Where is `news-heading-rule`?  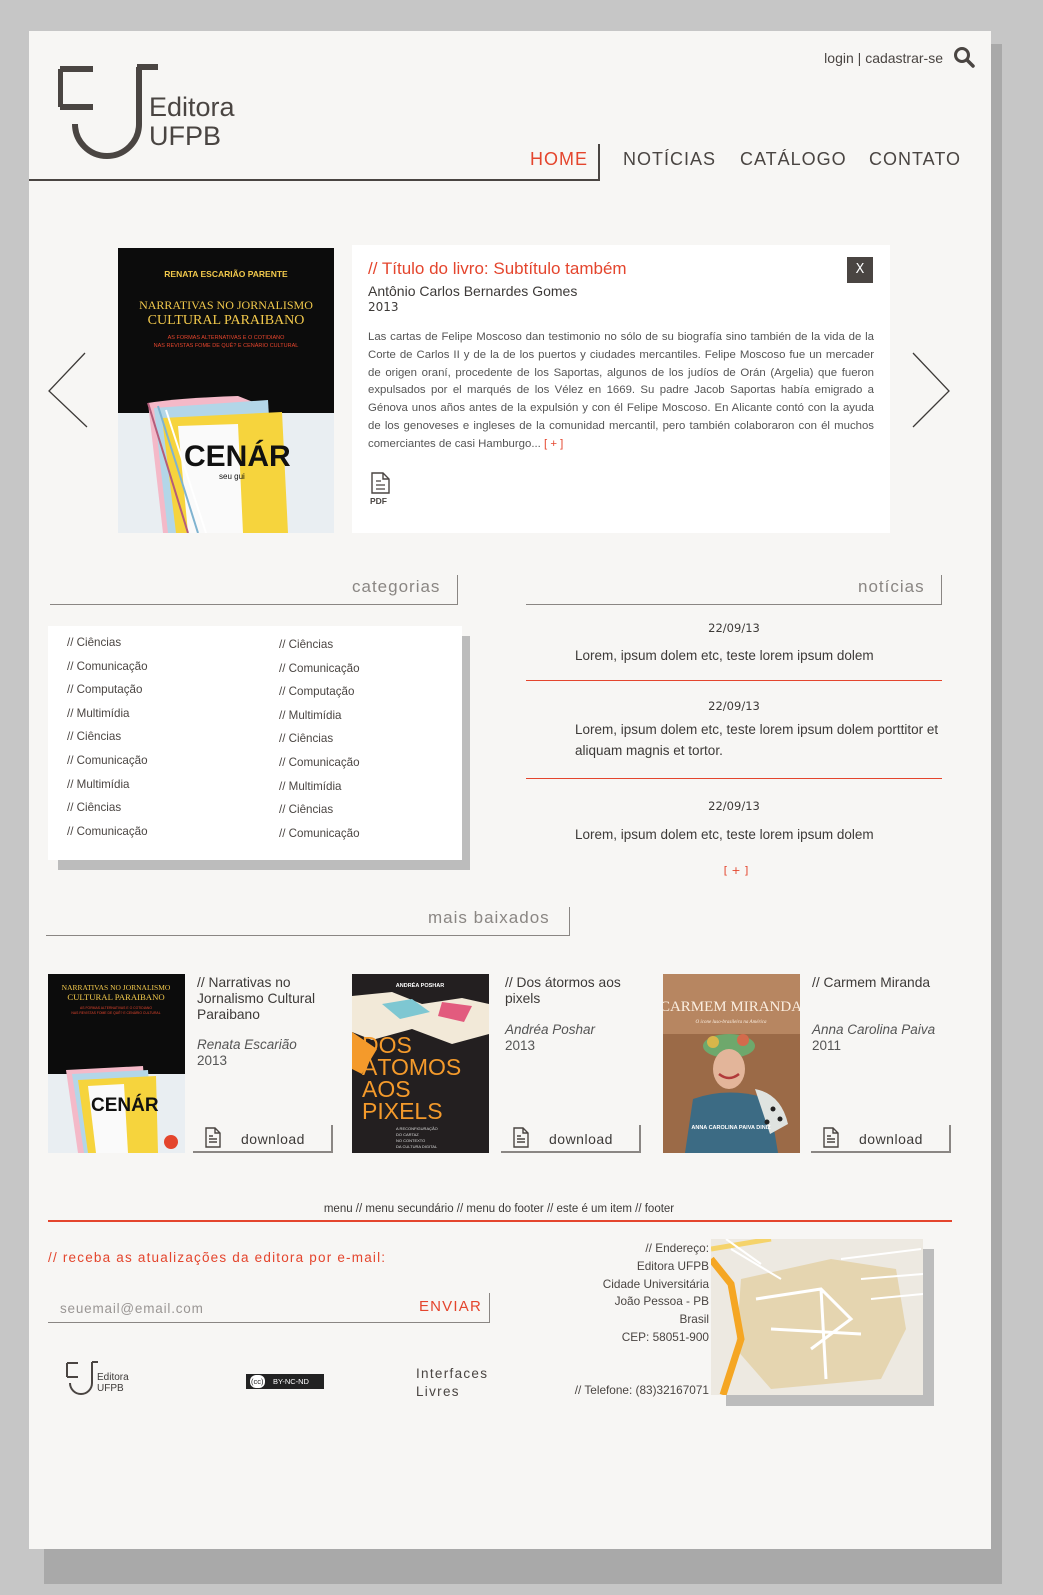
news-heading-rule is located at coordinates (734, 604).